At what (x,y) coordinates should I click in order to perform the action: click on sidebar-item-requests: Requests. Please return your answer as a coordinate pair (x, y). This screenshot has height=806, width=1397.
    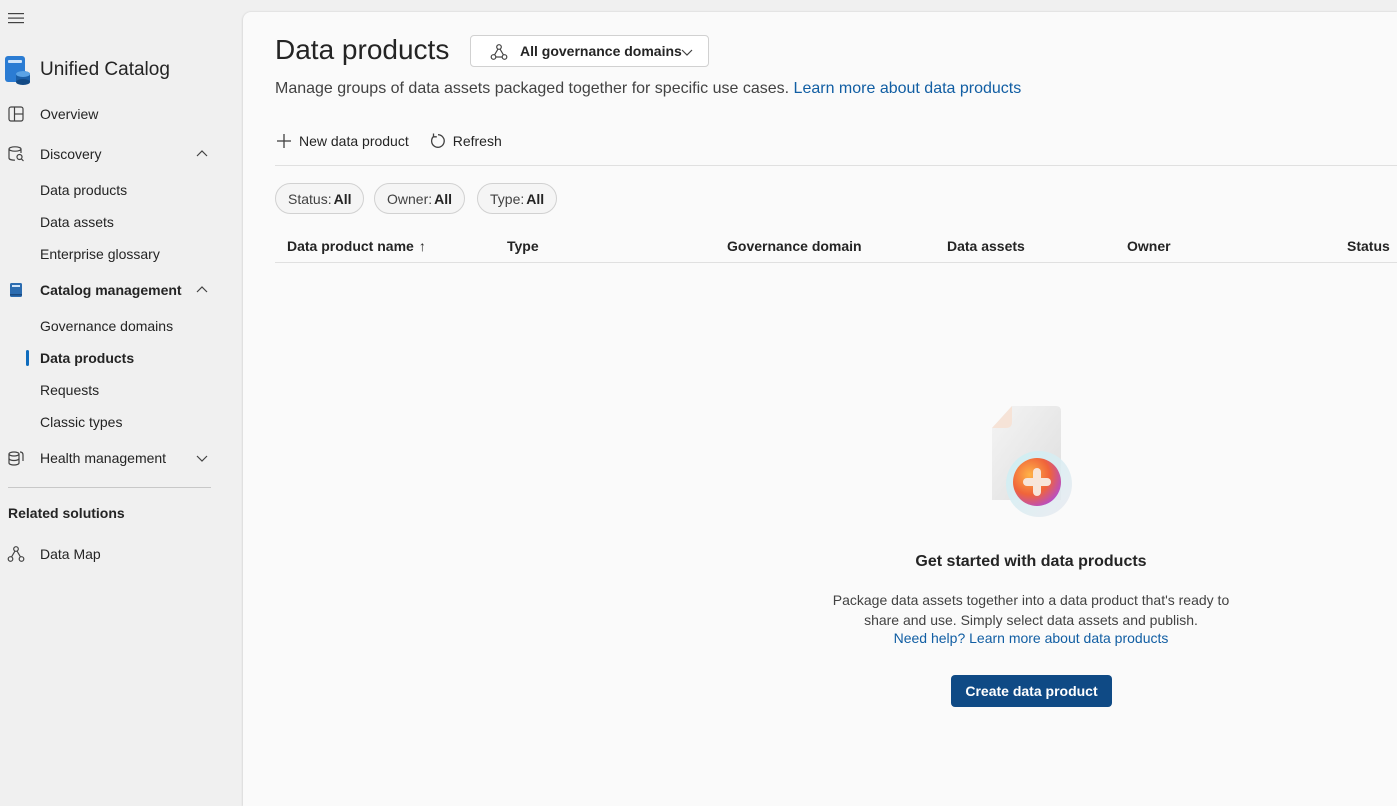
    Looking at the image, I should click on (110, 390).